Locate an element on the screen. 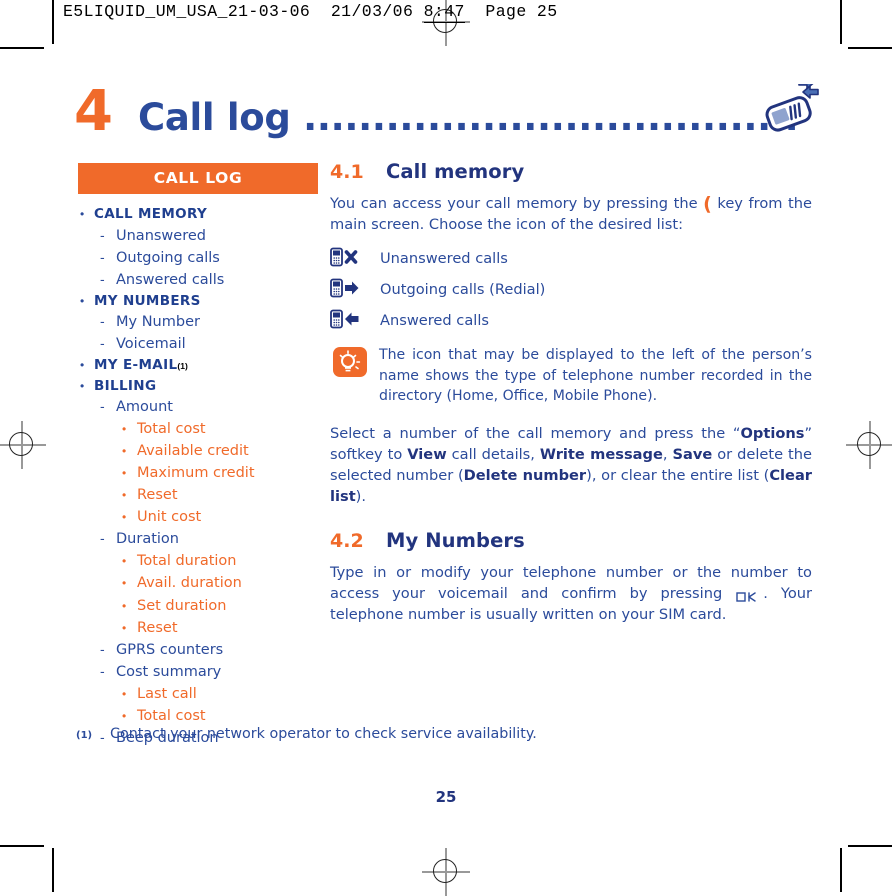 Image resolution: width=892 pixels, height=896 pixels. sidebar-item-amount: - Amount is located at coordinates (209, 407).